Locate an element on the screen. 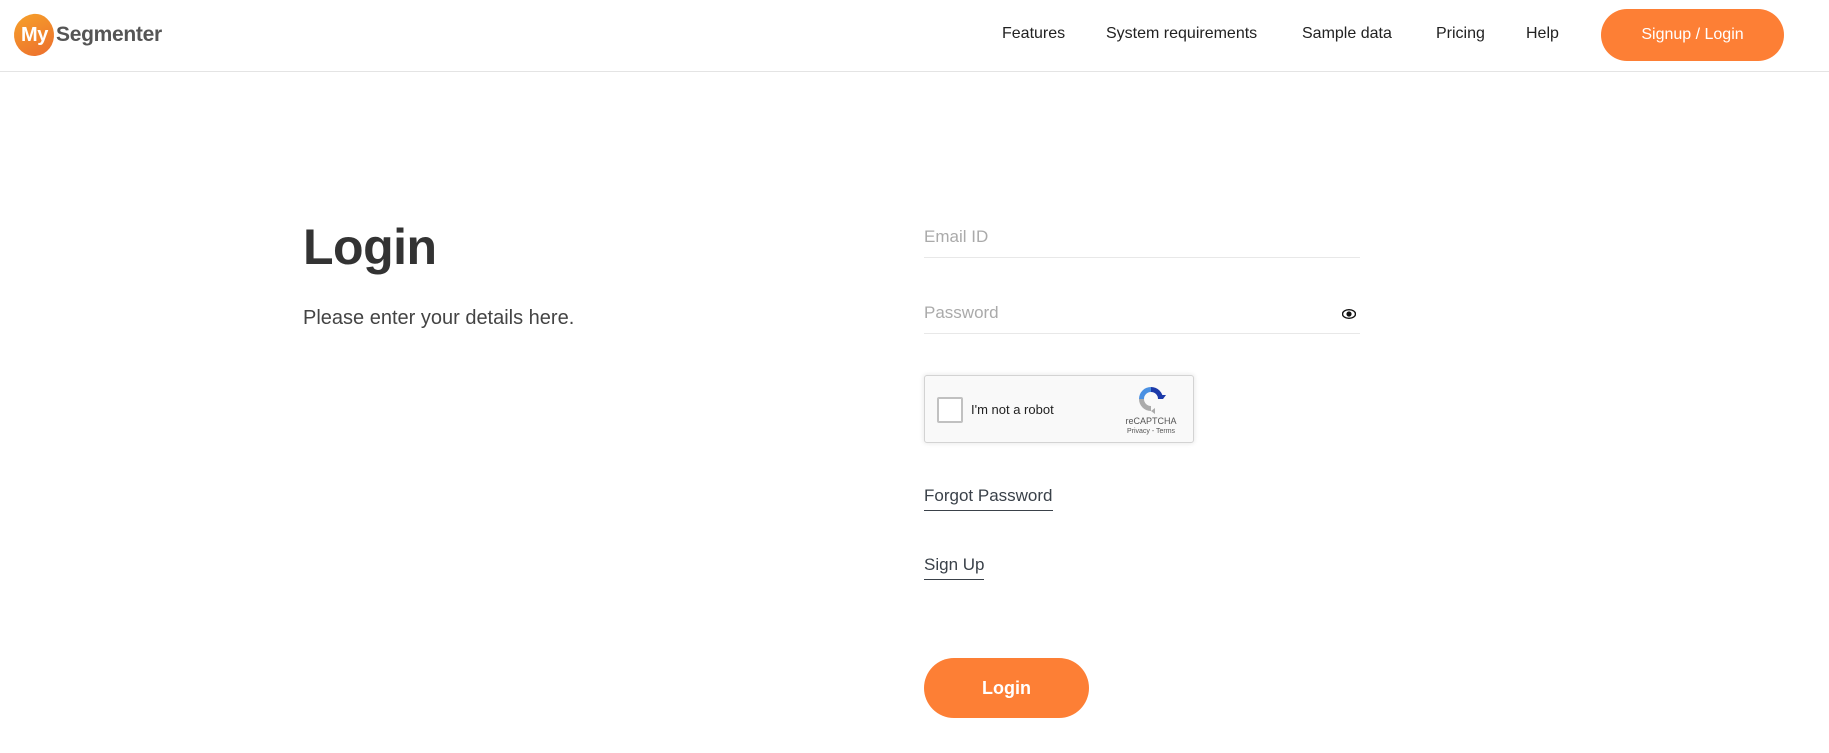 Image resolution: width=1829 pixels, height=753 pixels. logo-mark-text: My is located at coordinates (34, 34).